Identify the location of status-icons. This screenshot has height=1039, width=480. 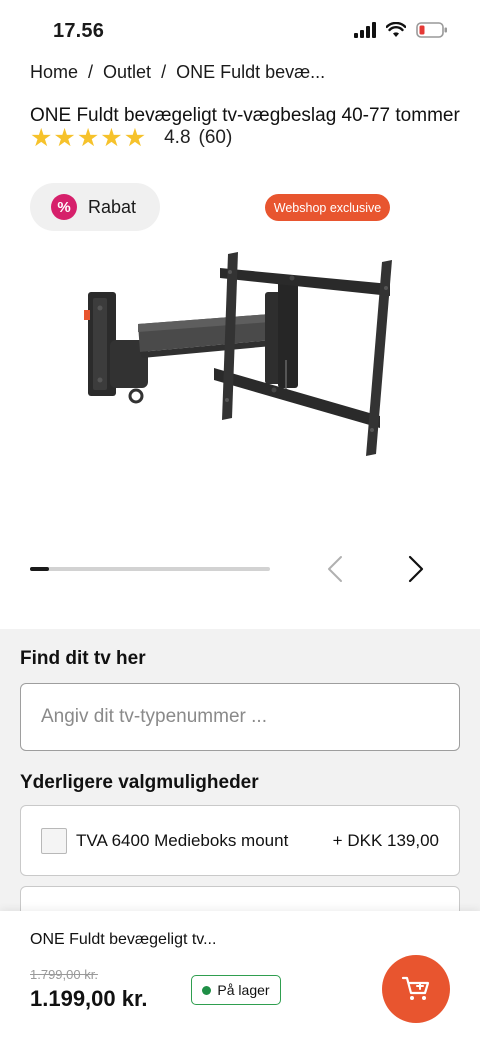
(401, 32).